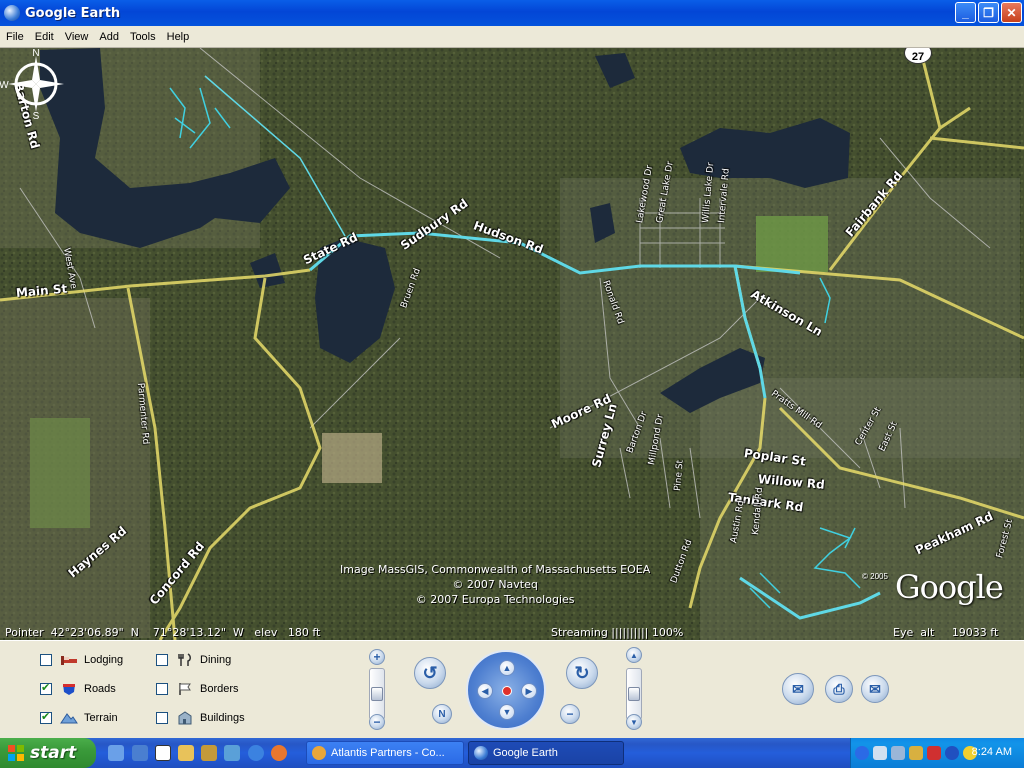 The image size is (1024, 768). What do you see at coordinates (507, 712) in the screenshot?
I see `pan-down-icon: ▼` at bounding box center [507, 712].